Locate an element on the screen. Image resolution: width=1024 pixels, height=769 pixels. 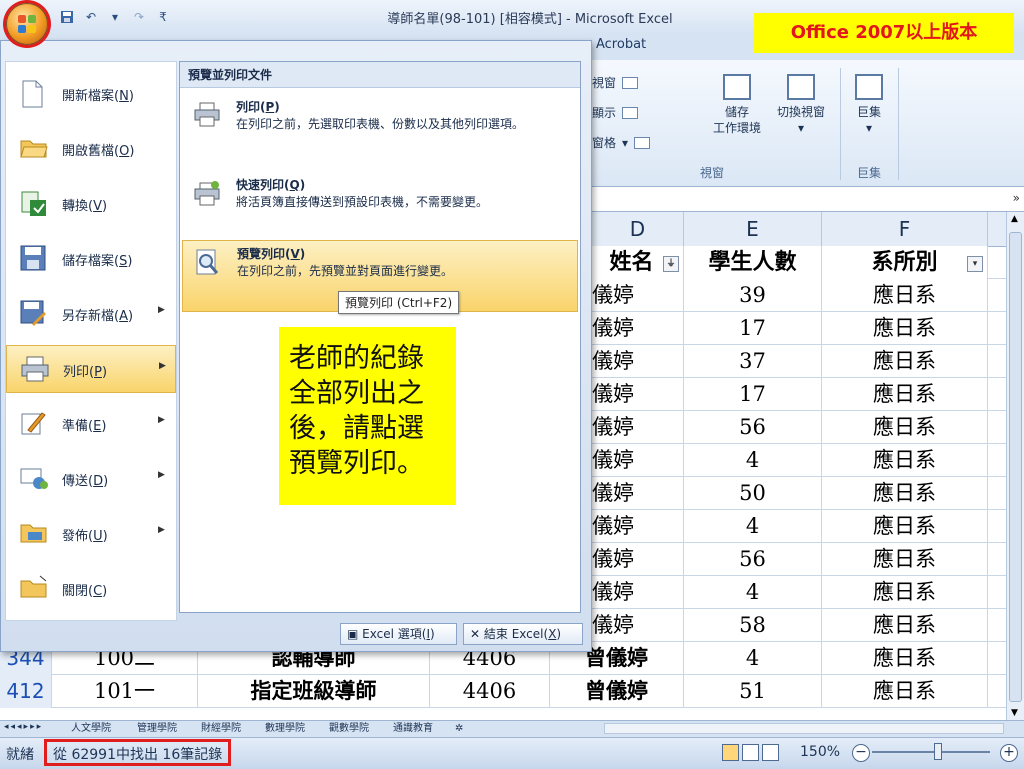
ribbon-show-button: 顯示 is located at coordinates (615, 112).